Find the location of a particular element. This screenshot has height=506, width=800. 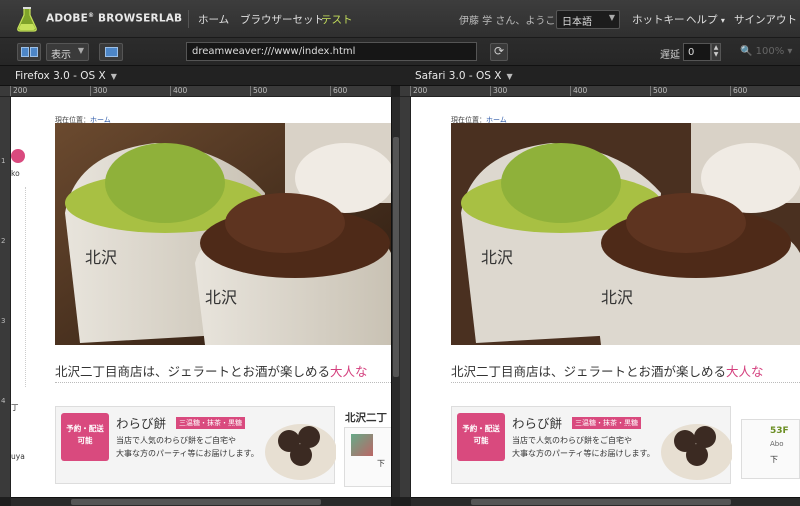

toolbar: 表示▼ ⟳ 遅延 ▲▼ 🔍 100% ▾ is located at coordinates (400, 52).